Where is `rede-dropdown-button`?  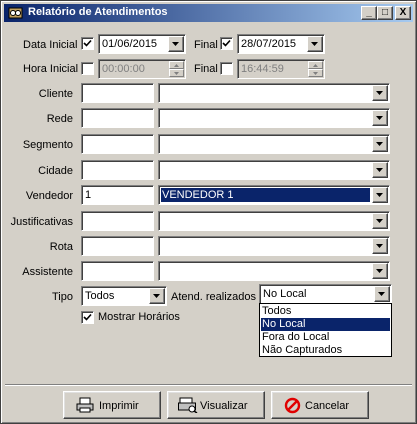
rede-dropdown-button is located at coordinates (380, 118).